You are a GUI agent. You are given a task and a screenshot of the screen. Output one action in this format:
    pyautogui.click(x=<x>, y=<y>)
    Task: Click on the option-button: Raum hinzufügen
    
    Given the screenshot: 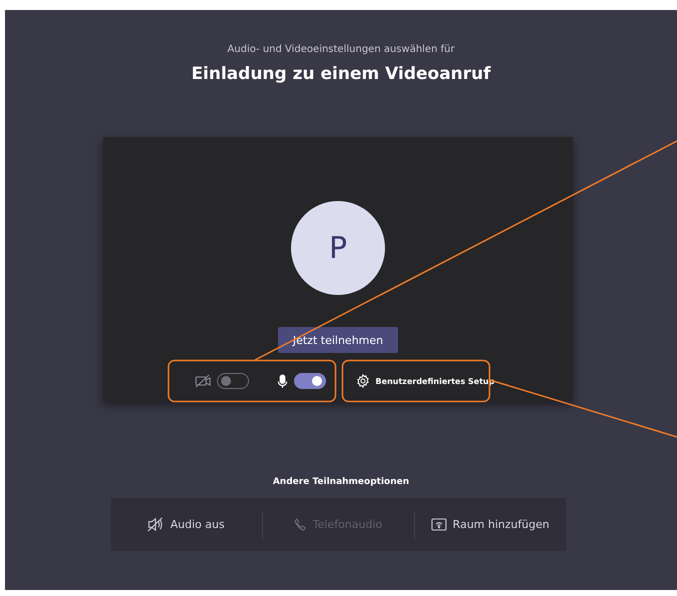 What is the action you would take?
    pyautogui.click(x=490, y=524)
    